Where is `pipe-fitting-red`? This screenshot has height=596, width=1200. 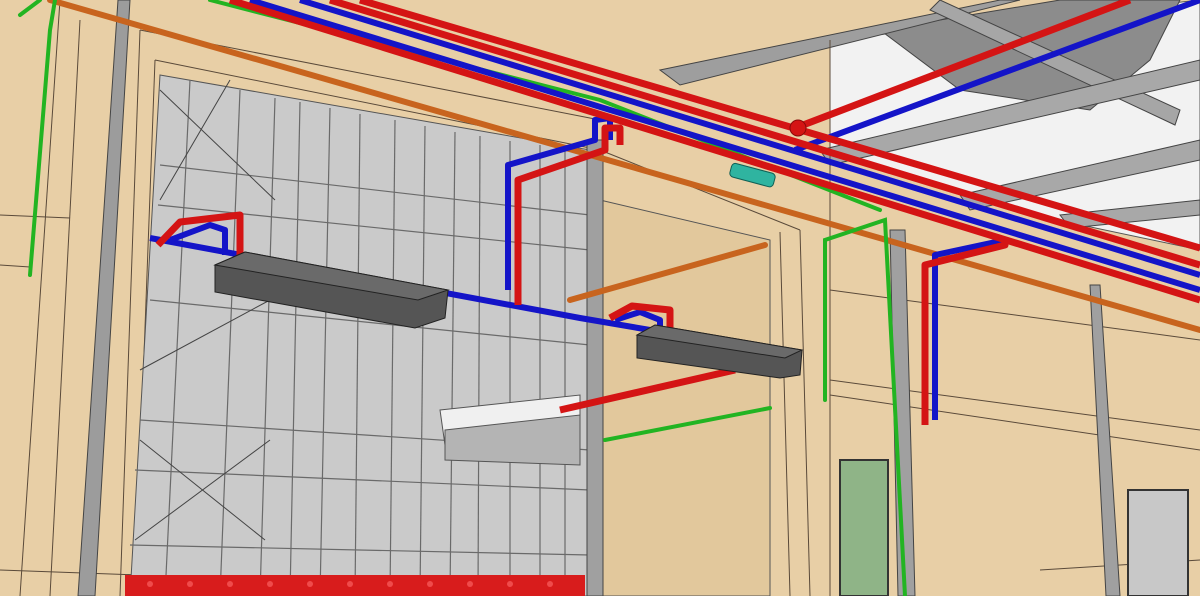 pipe-fitting-red is located at coordinates (798, 128).